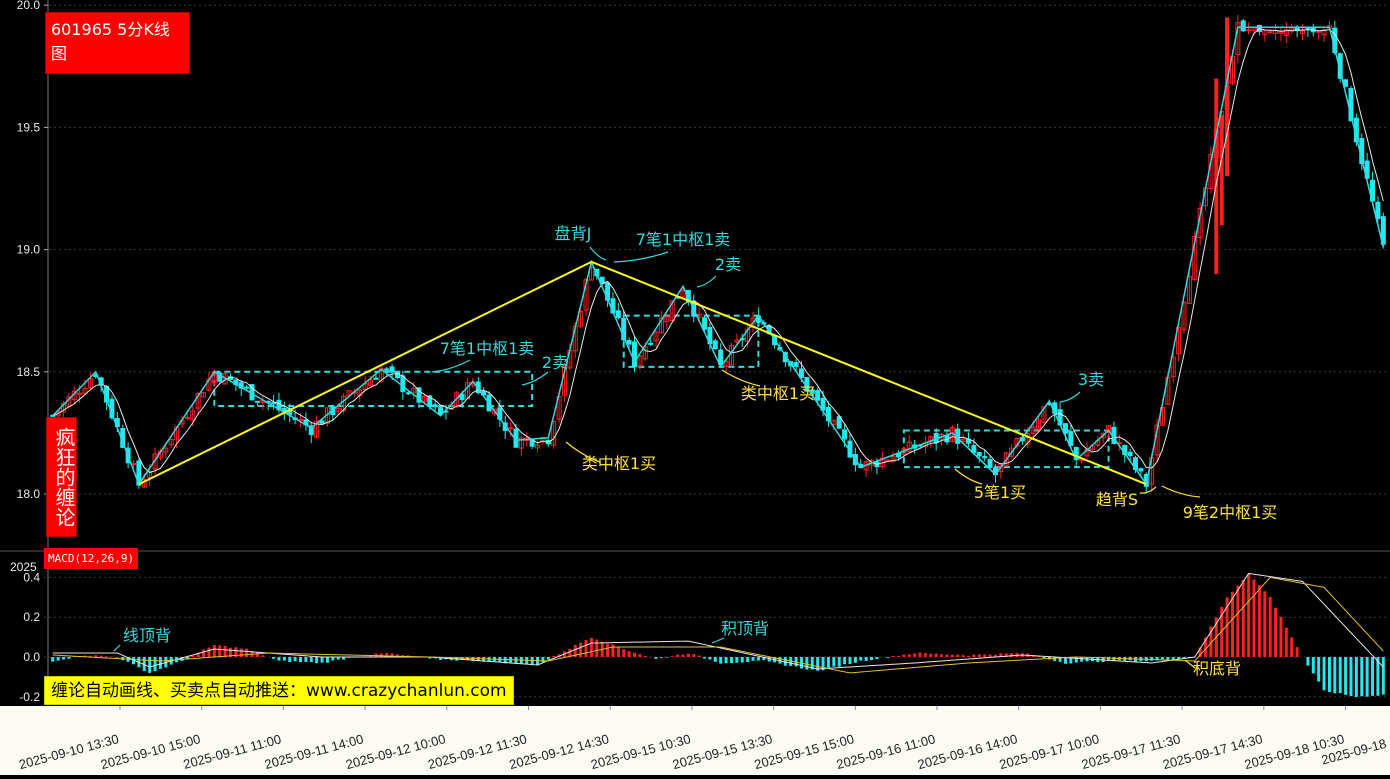 This screenshot has height=779, width=1390. Describe the element at coordinates (29, 372) in the screenshot. I see `price-tick-label: 18.5` at that location.